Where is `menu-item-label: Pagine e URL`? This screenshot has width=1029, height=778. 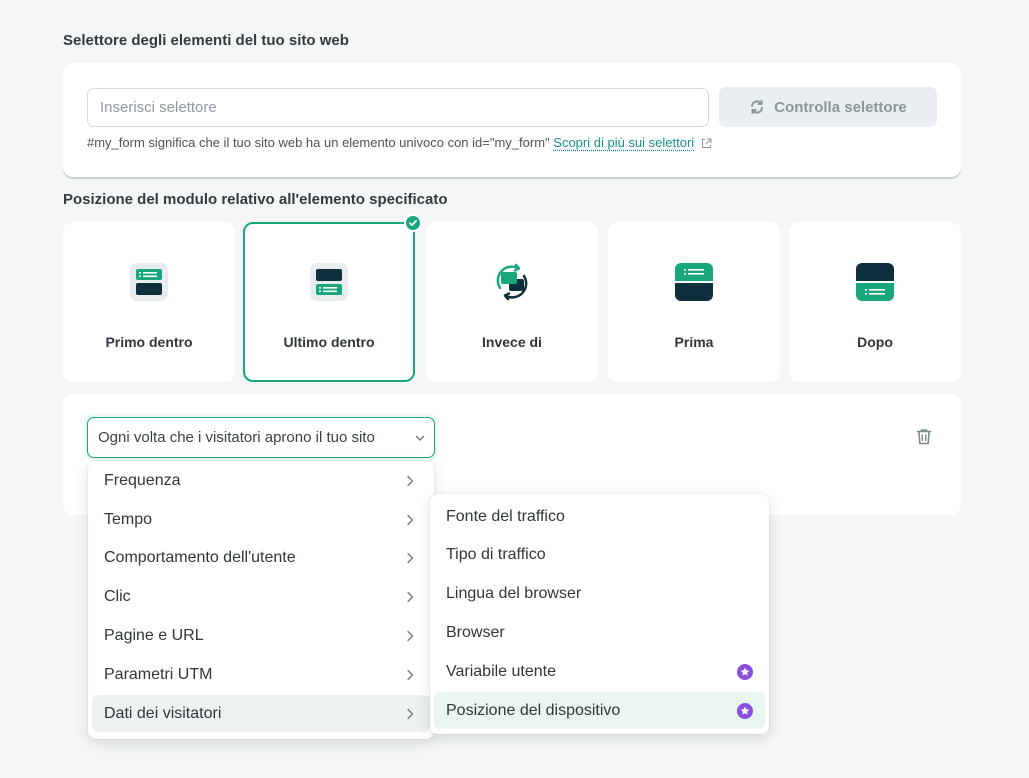
menu-item-label: Pagine e URL is located at coordinates (154, 635).